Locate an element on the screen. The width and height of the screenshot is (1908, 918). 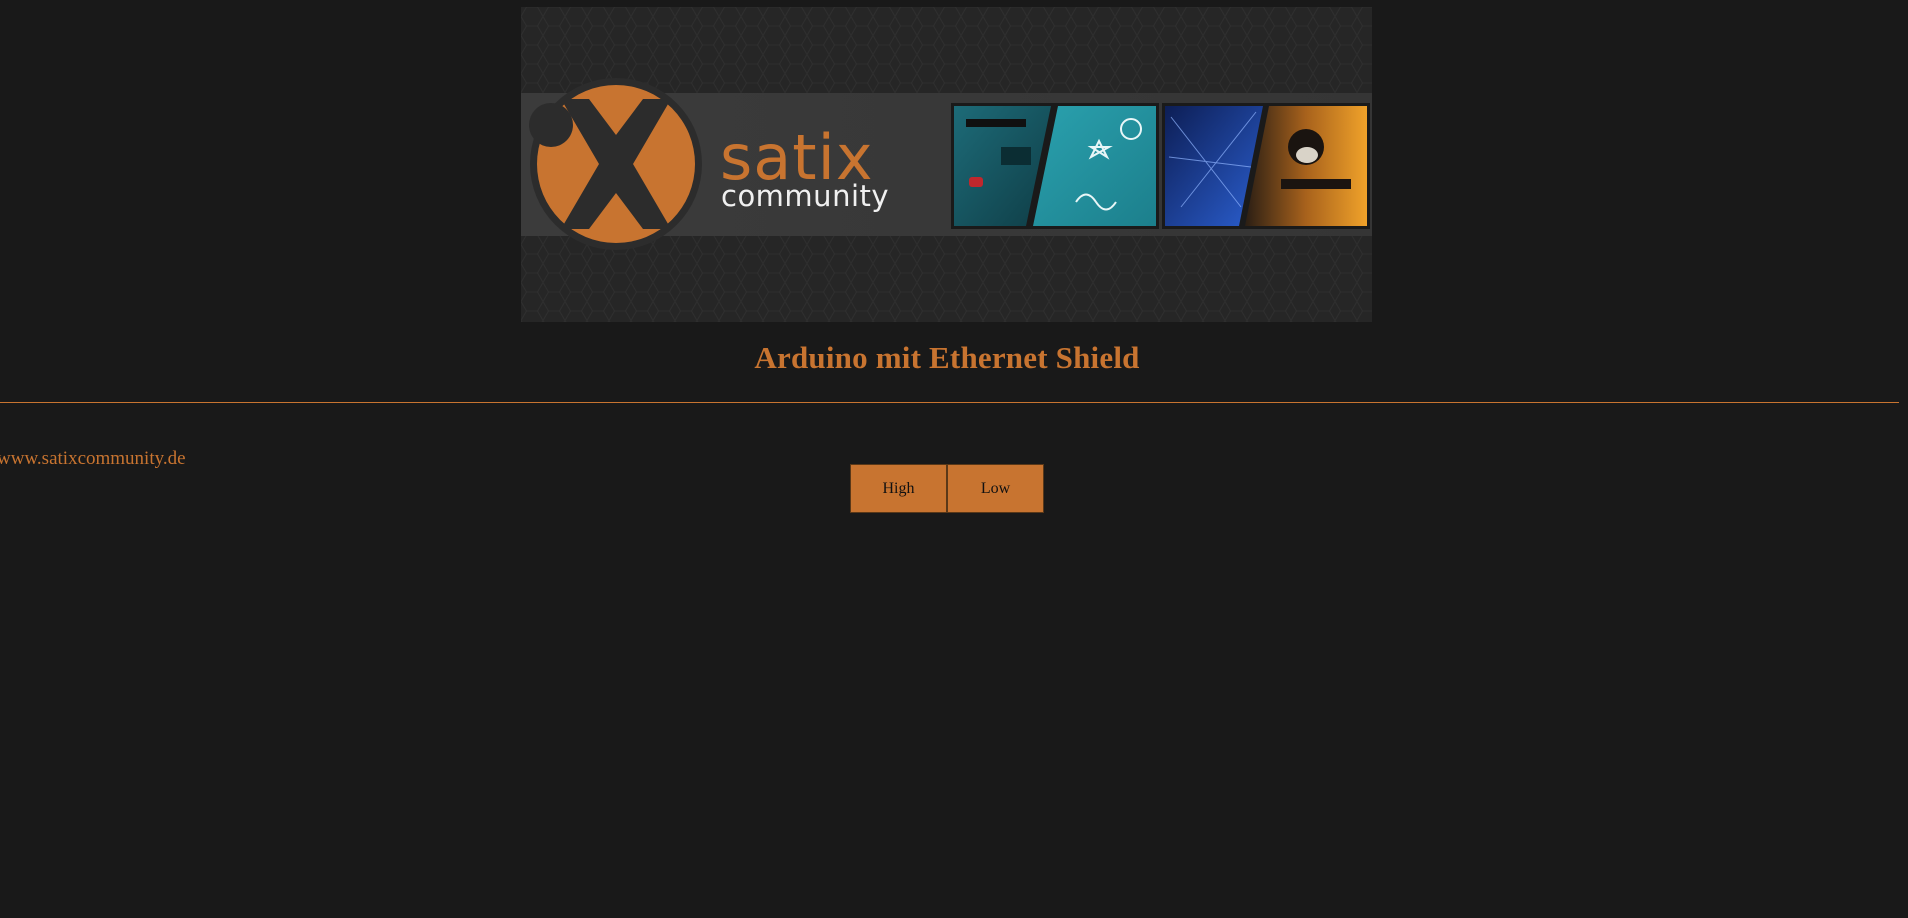
divider is located at coordinates (949, 402).